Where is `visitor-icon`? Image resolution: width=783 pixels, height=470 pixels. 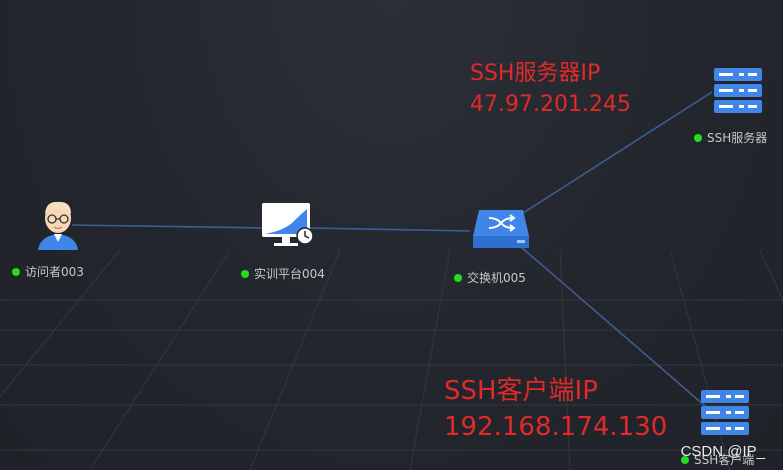 visitor-icon is located at coordinates (58, 225).